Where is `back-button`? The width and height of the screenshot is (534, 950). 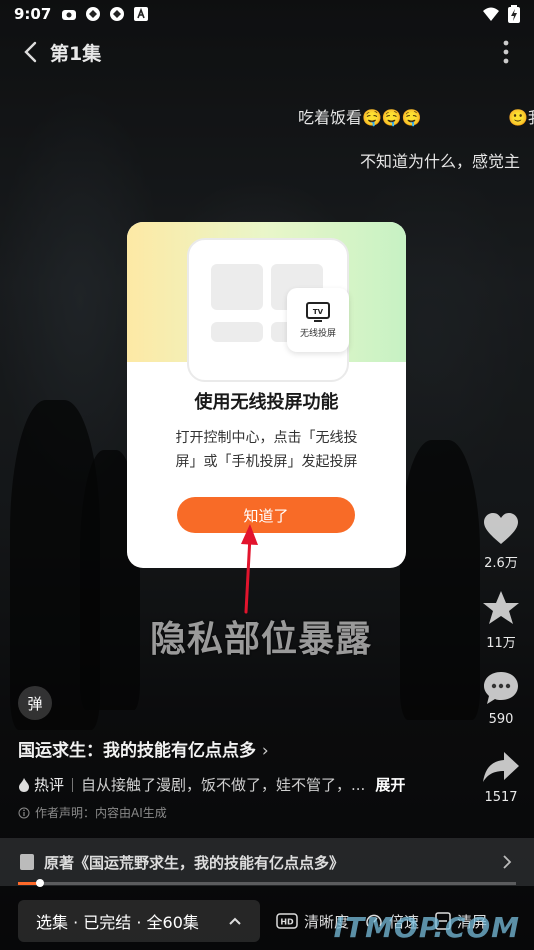 back-button is located at coordinates (30, 52).